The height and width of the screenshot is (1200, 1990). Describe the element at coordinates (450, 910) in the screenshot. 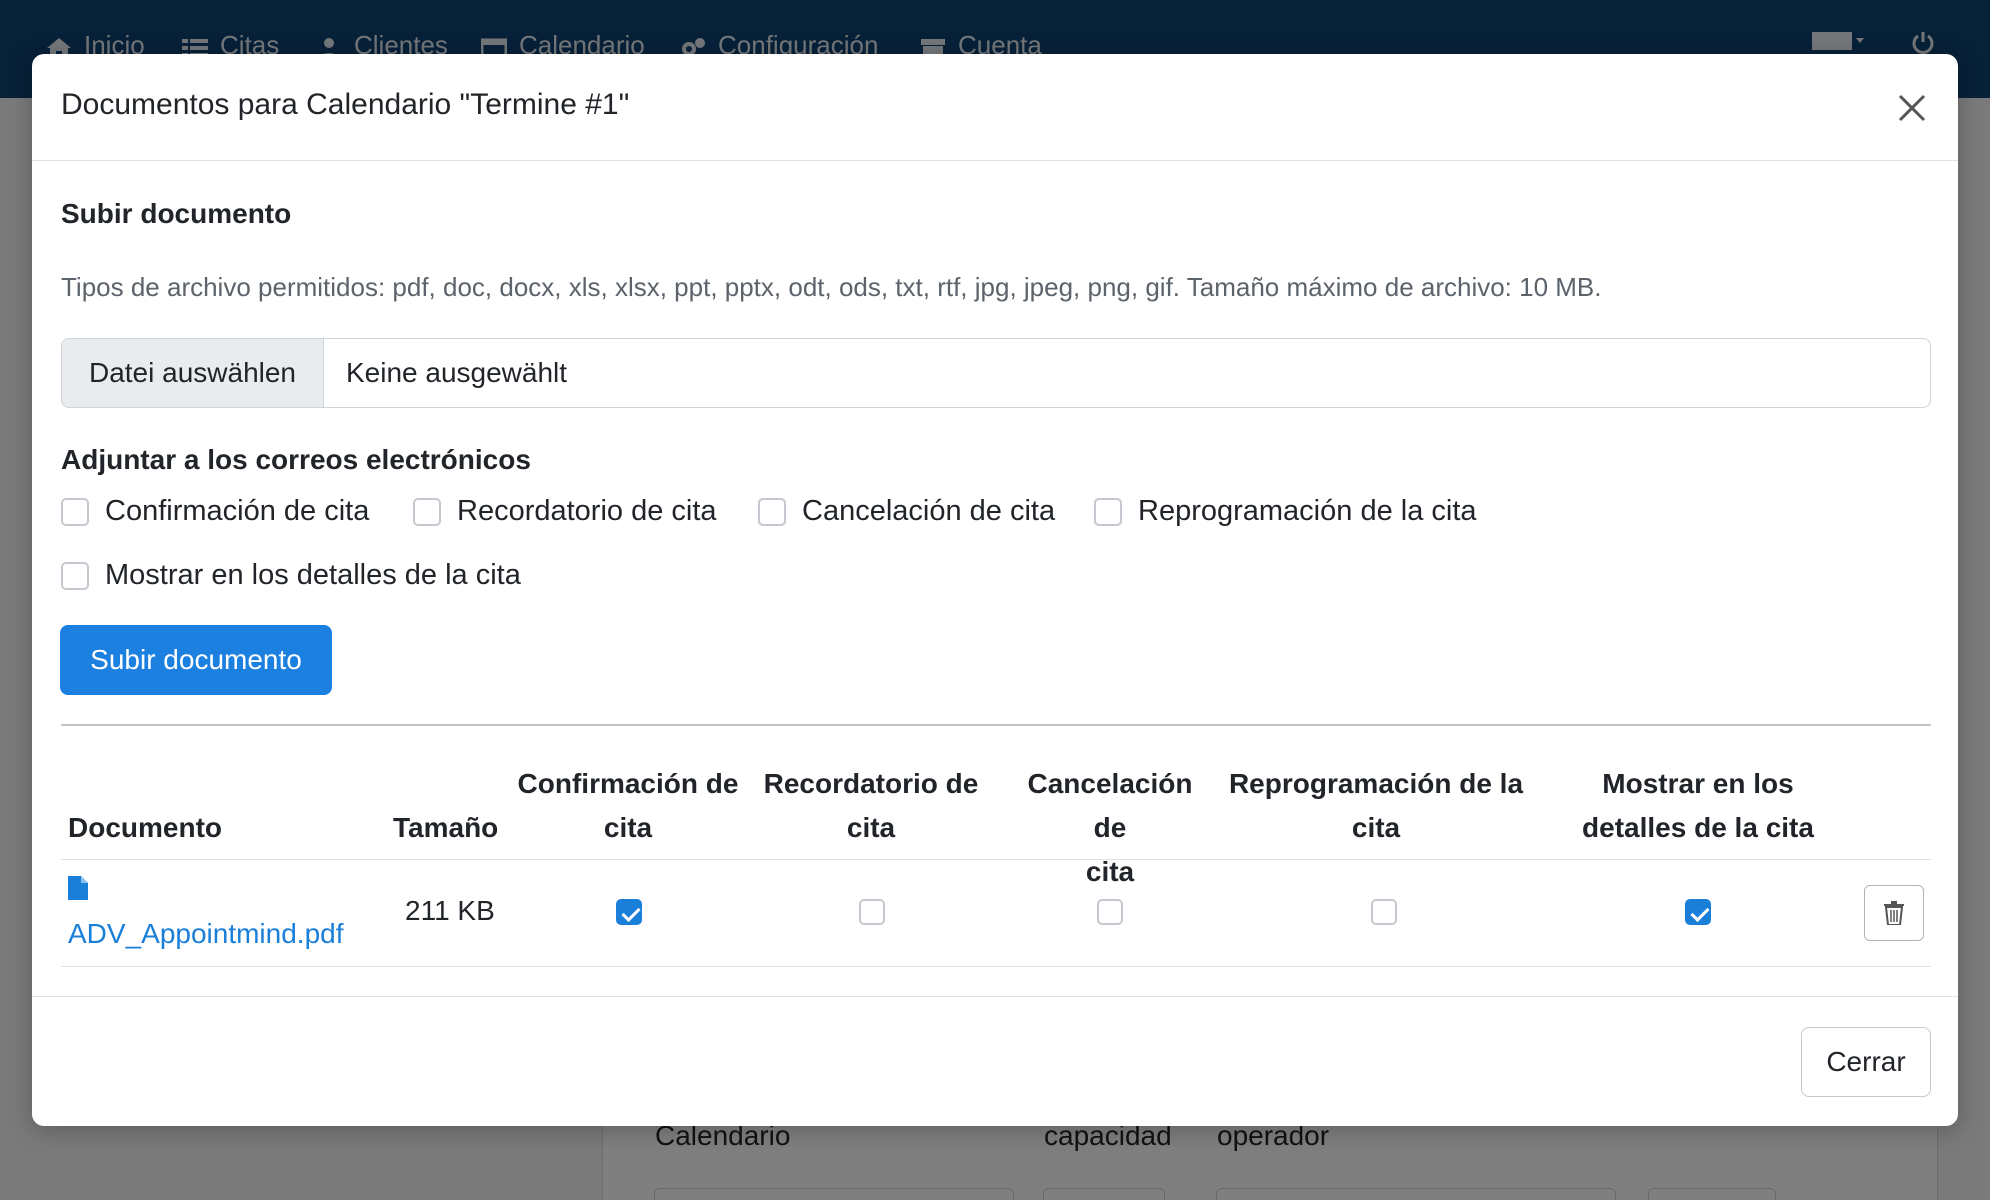

I see `document-size: 211 KB` at that location.